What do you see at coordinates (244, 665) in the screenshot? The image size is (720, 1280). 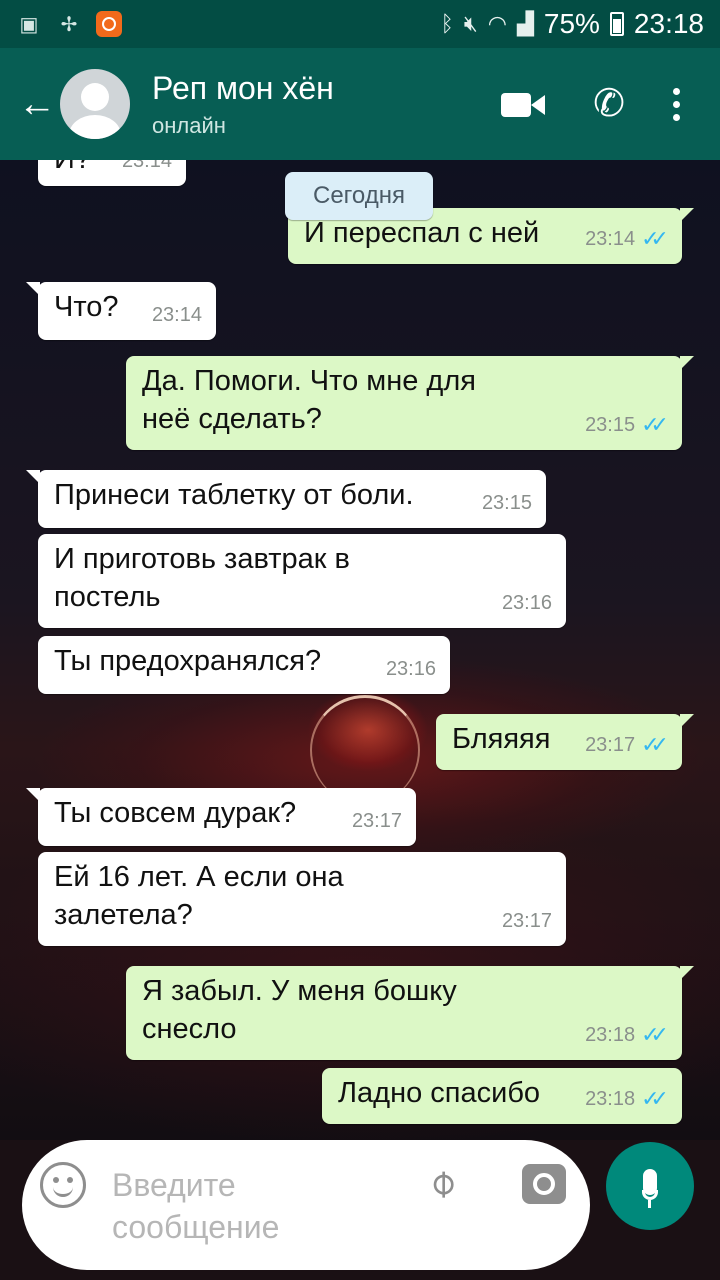 I see `message-incoming: Ты предохранялся? 23:16` at bounding box center [244, 665].